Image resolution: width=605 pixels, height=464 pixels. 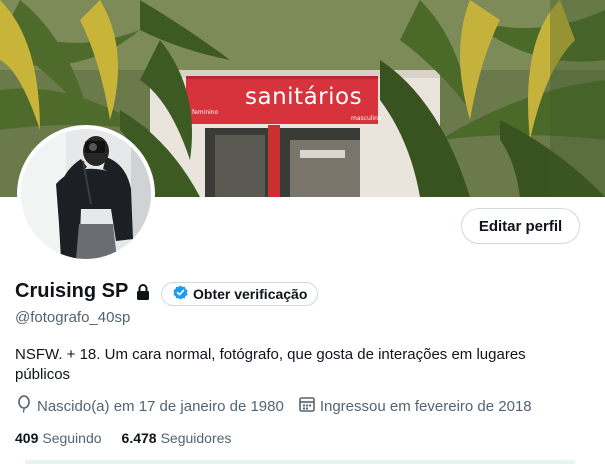 What do you see at coordinates (300, 462) in the screenshot?
I see `section-divider` at bounding box center [300, 462].